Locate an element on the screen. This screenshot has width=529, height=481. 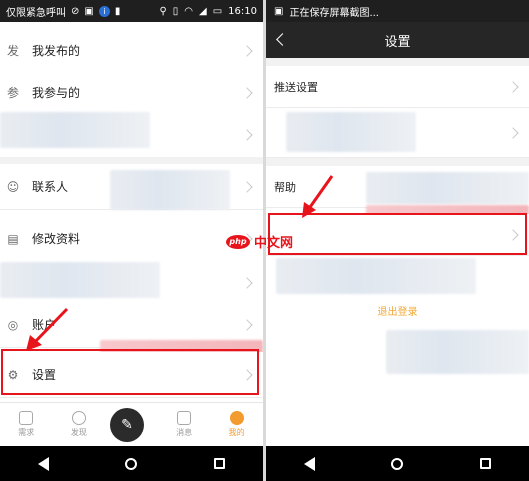
profile-icon is located at coordinates (236, 418).